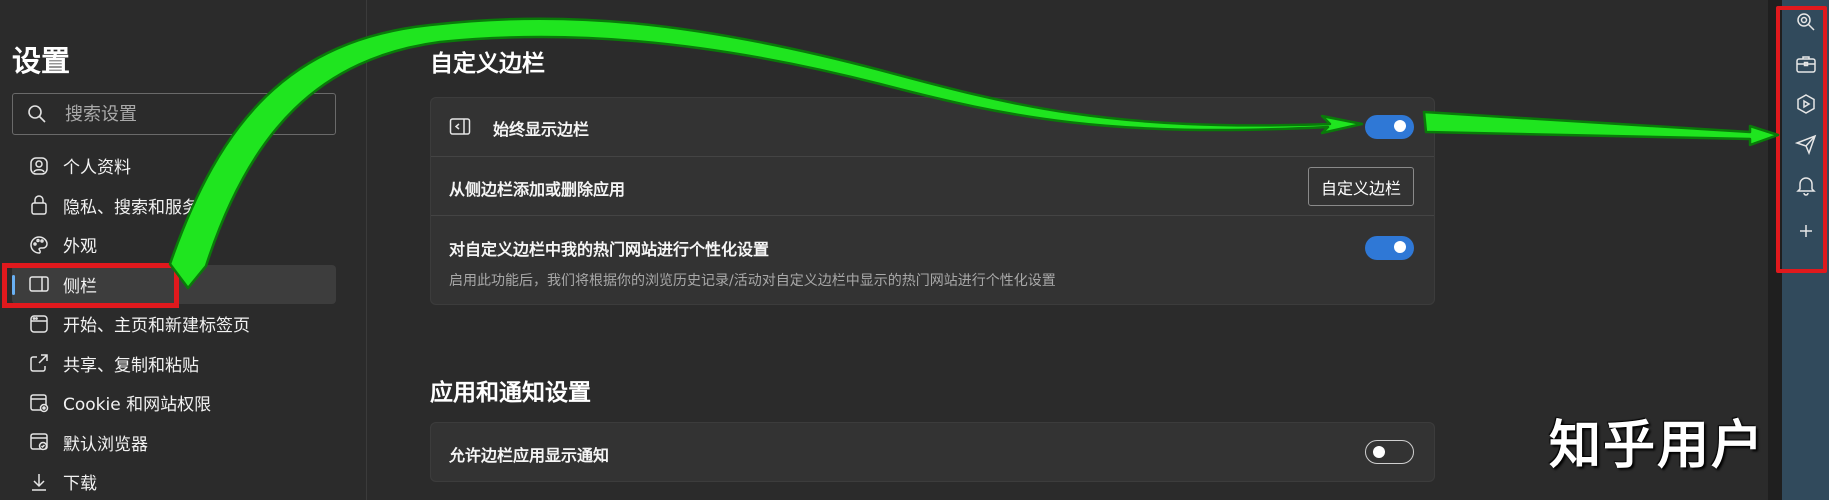 The width and height of the screenshot is (1829, 500). I want to click on download-icon, so click(39, 482).